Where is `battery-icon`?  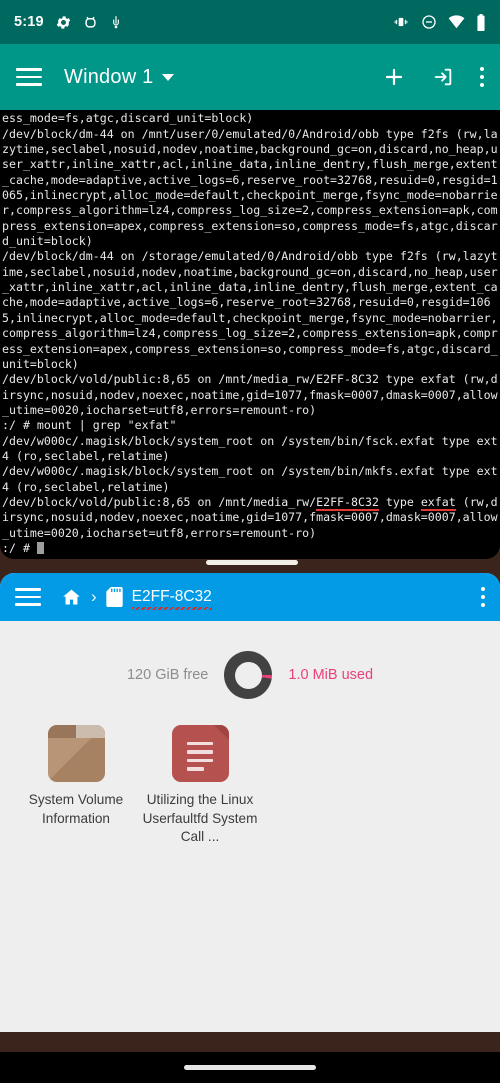
battery-icon is located at coordinates (481, 22).